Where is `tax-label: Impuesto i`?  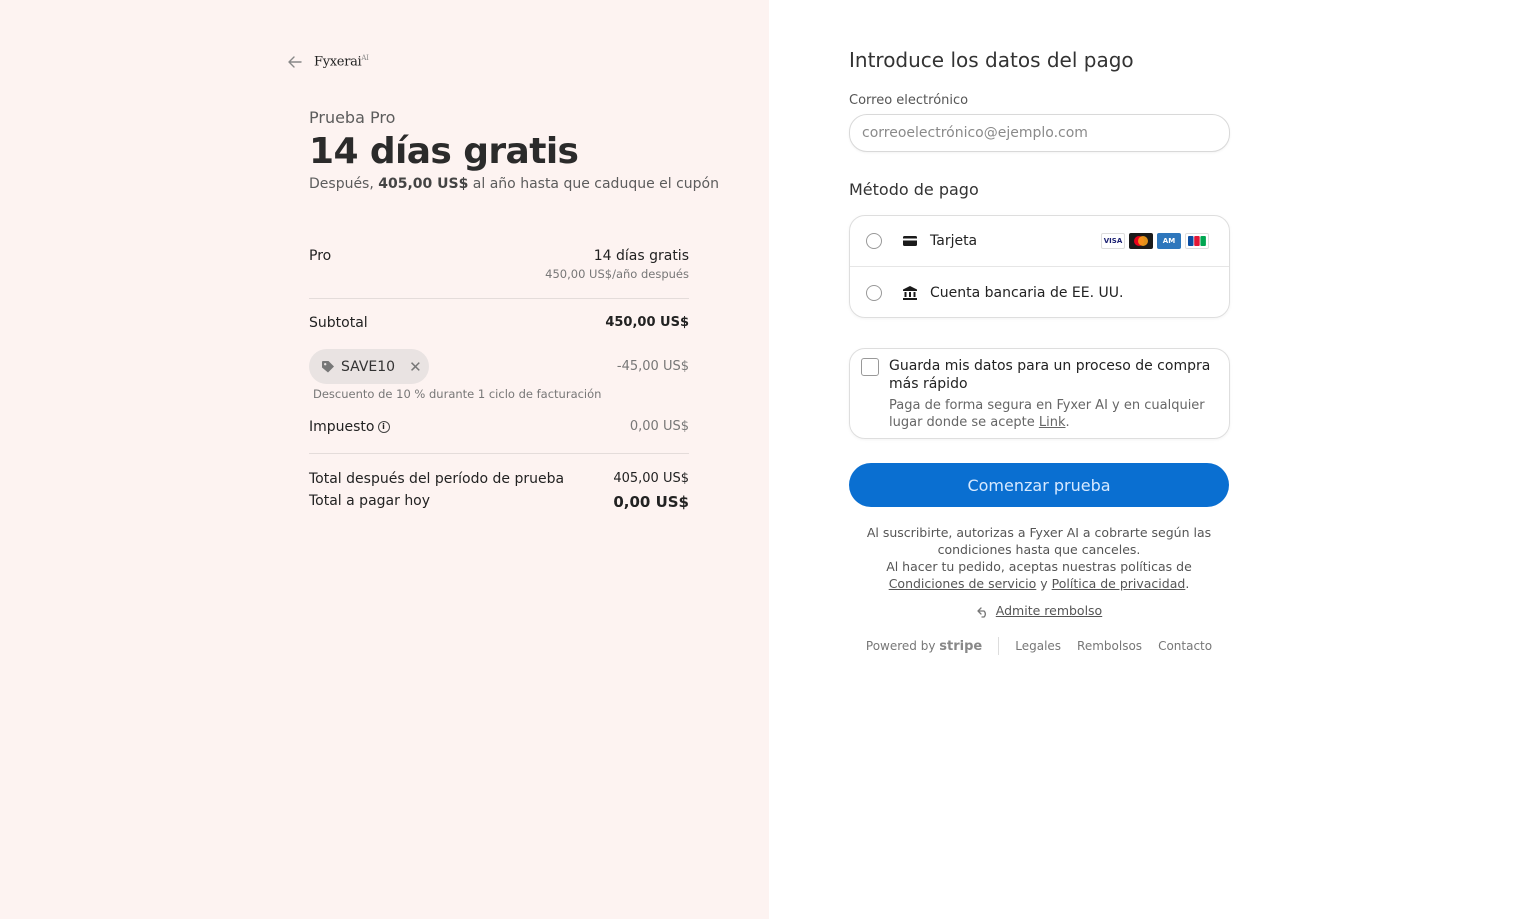
tax-label: Impuesto i is located at coordinates (349, 427).